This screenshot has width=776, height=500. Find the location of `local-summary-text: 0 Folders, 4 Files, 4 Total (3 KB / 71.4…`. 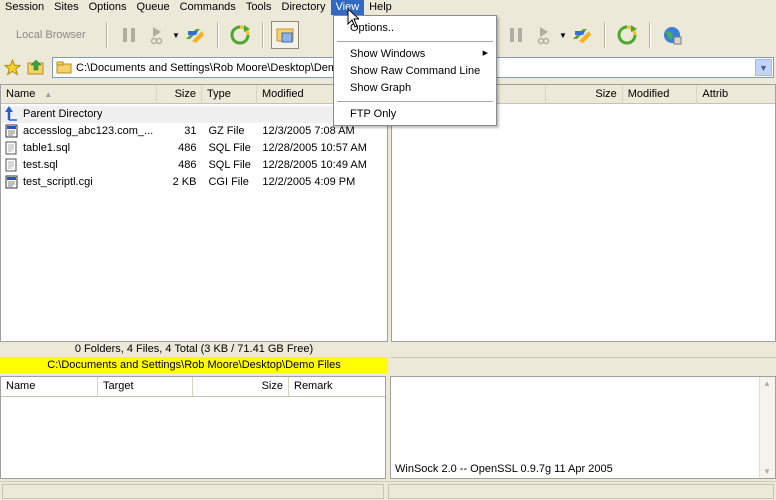

local-summary-text: 0 Folders, 4 Files, 4 Total (3 KB / 71.4… is located at coordinates (194, 349).